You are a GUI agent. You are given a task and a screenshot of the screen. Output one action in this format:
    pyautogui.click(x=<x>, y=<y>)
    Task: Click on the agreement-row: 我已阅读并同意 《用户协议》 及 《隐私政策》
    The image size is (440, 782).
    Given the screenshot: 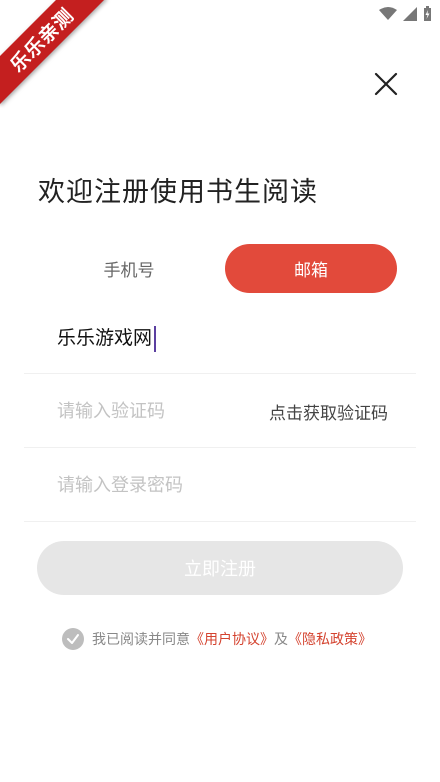 What is the action you would take?
    pyautogui.click(x=217, y=639)
    